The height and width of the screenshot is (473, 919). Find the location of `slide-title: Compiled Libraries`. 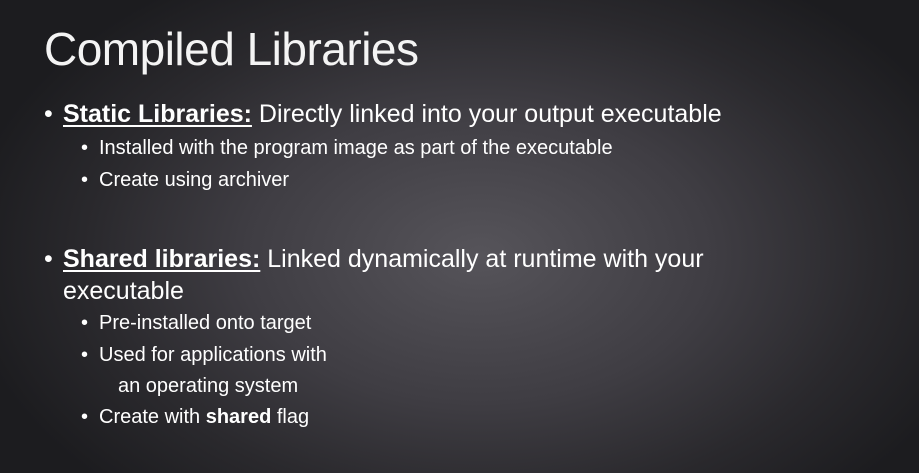

slide-title: Compiled Libraries is located at coordinates (231, 49).